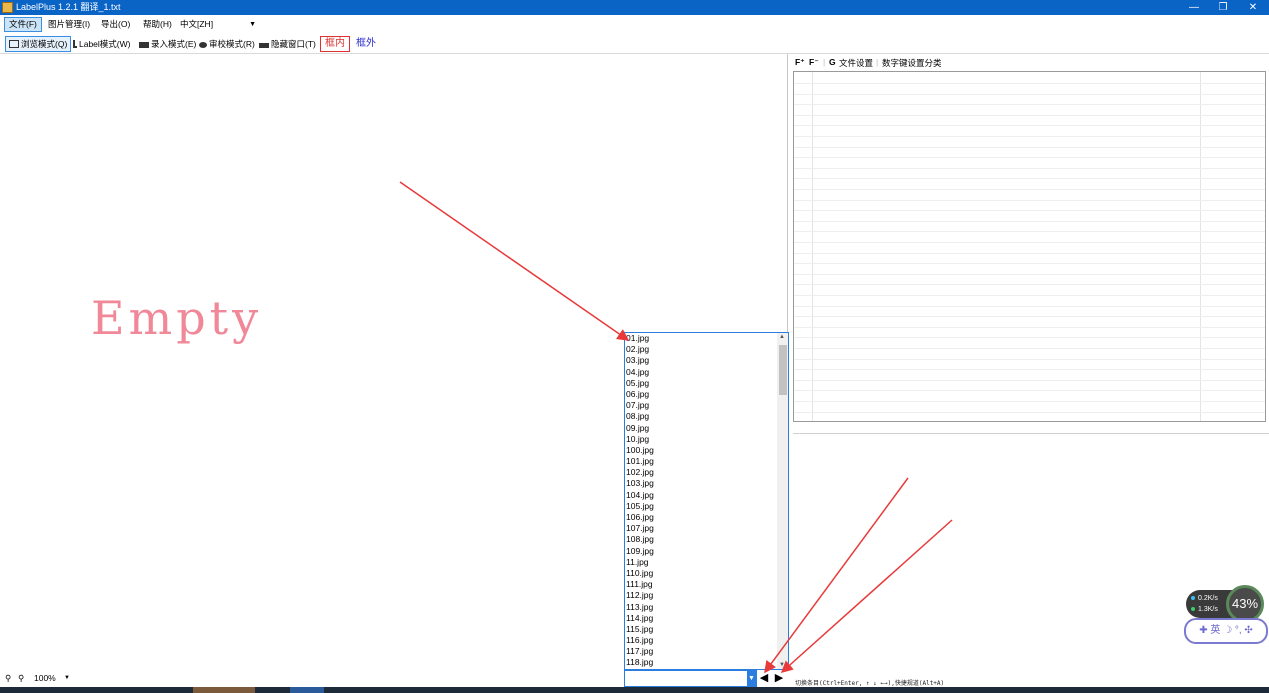  I want to click on list-item: 03.jpg, so click(706, 360).